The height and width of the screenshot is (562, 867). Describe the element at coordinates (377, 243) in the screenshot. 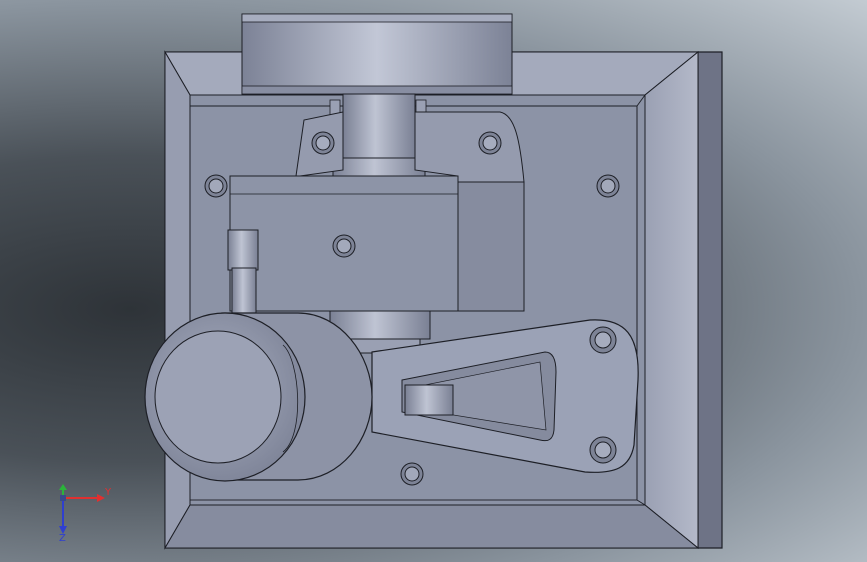

I see `housing-block` at that location.